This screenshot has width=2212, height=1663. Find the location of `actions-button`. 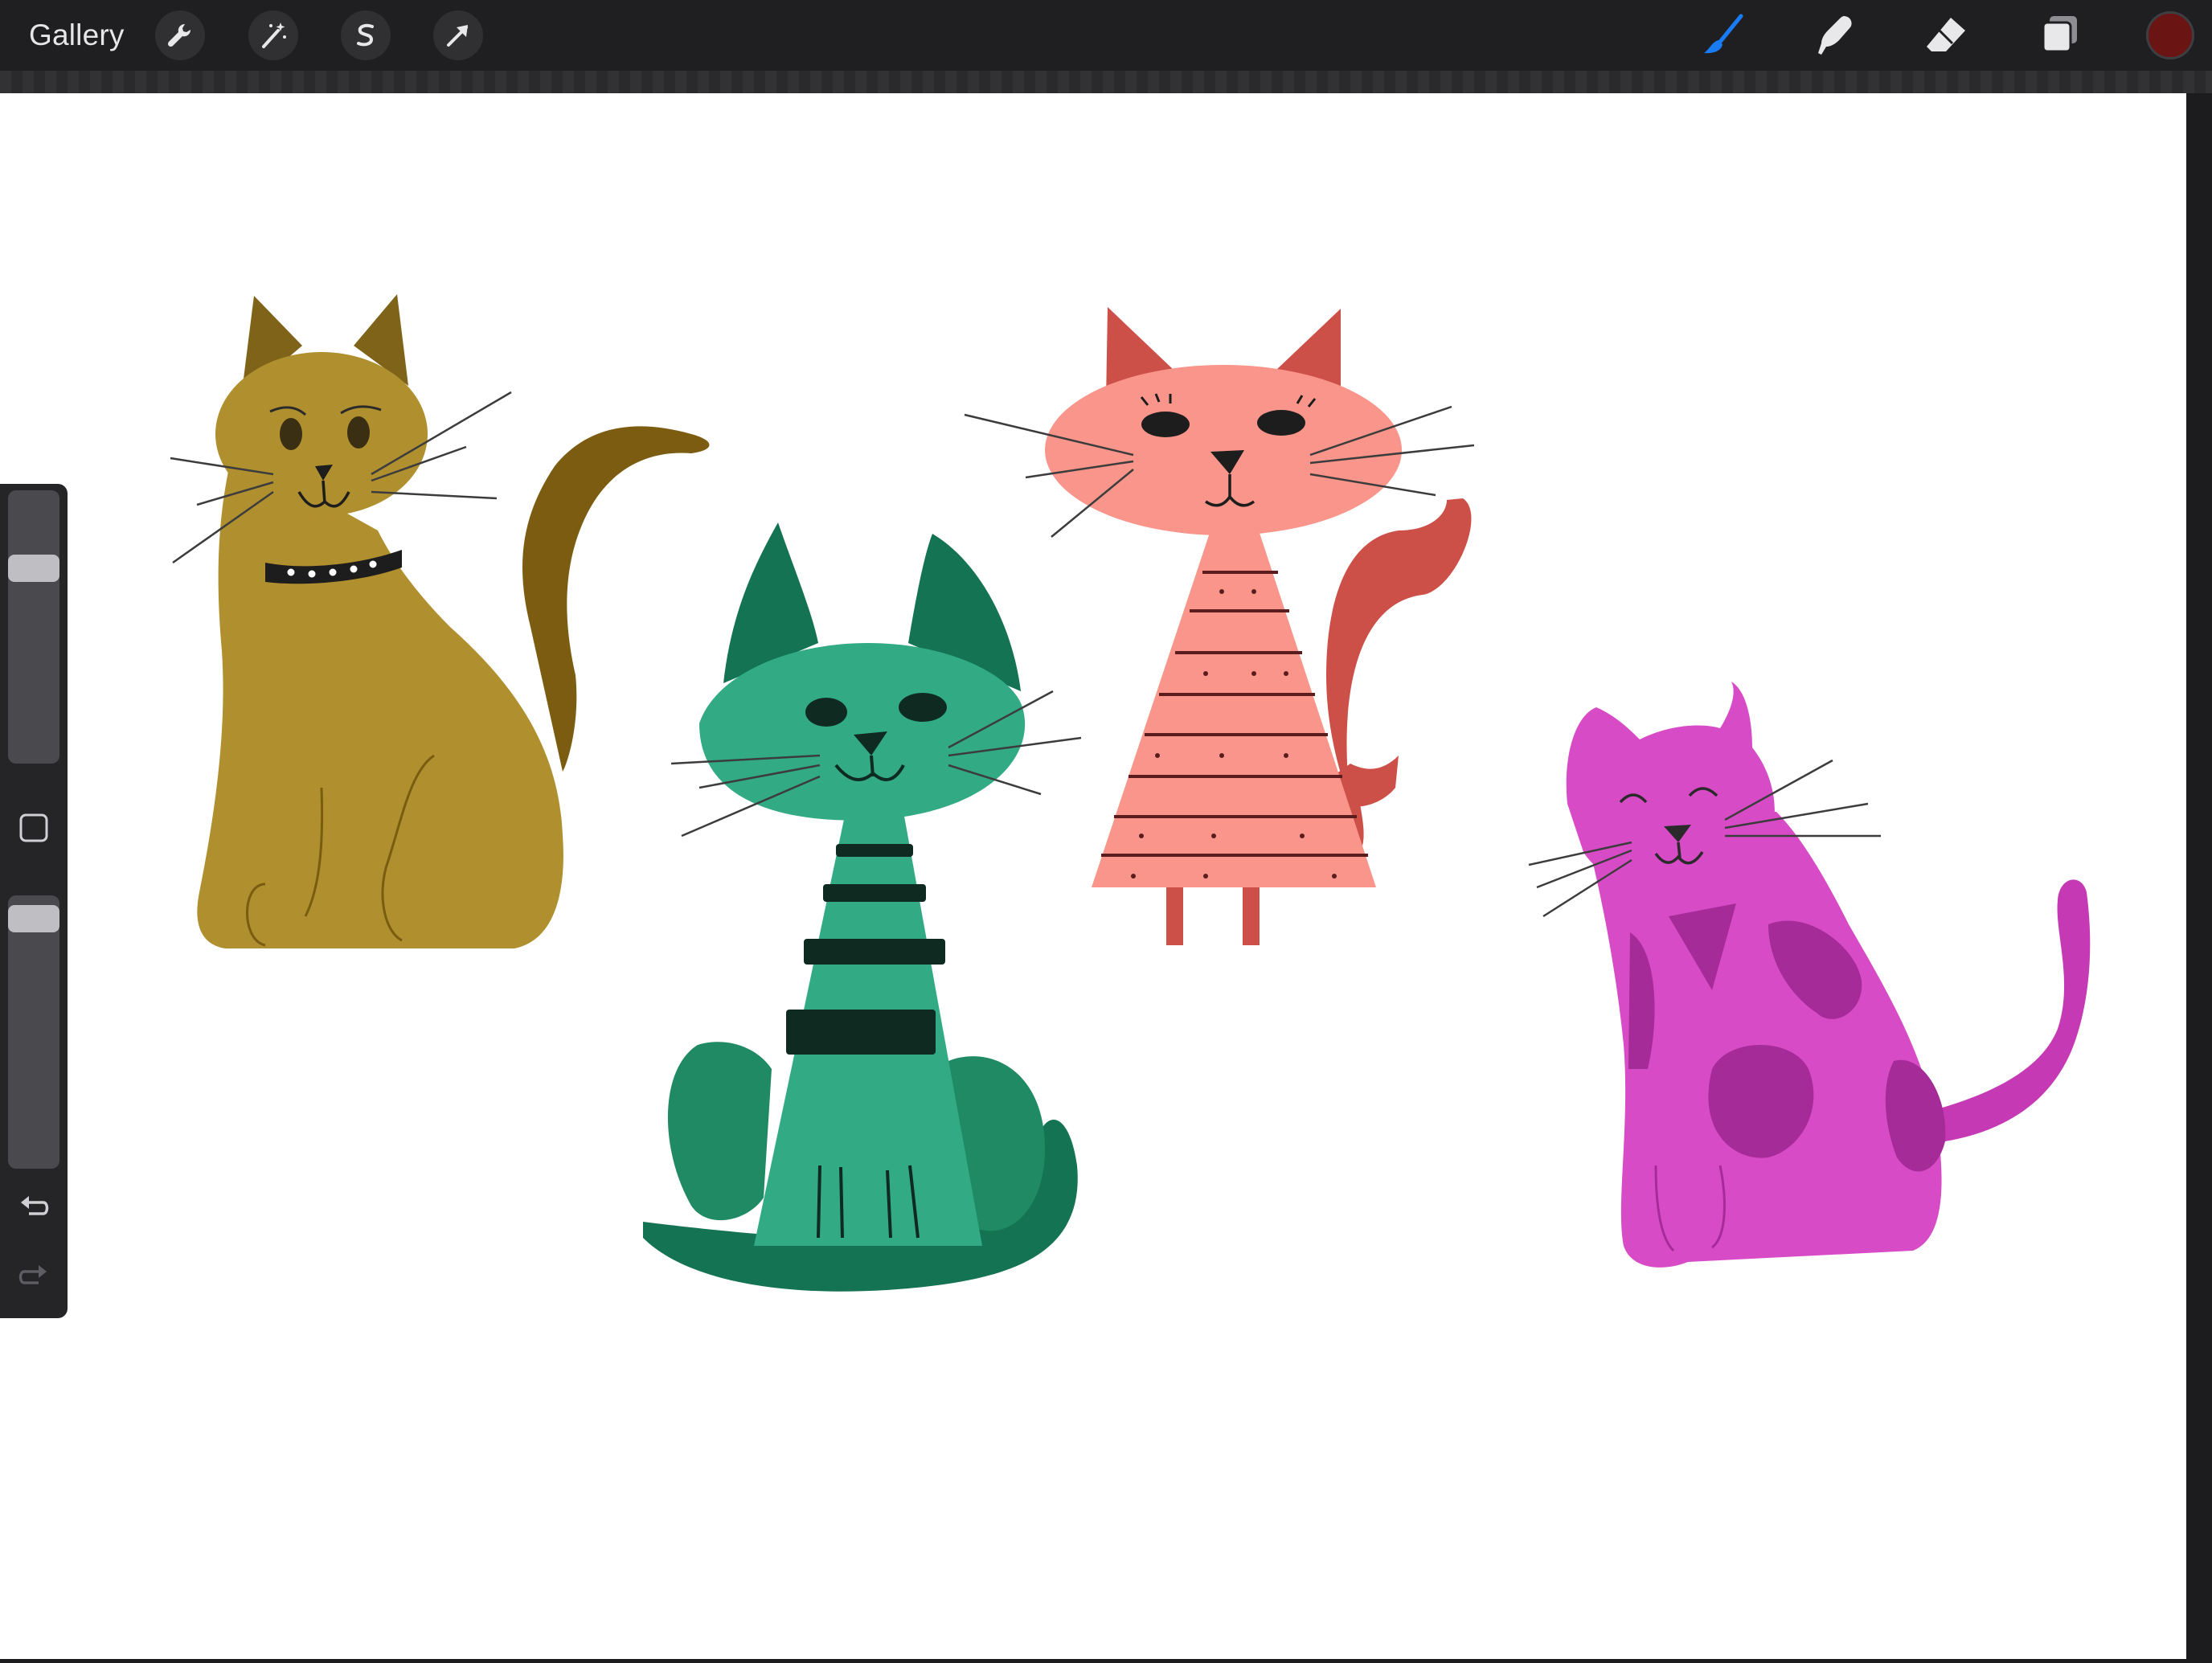

actions-button is located at coordinates (180, 35).